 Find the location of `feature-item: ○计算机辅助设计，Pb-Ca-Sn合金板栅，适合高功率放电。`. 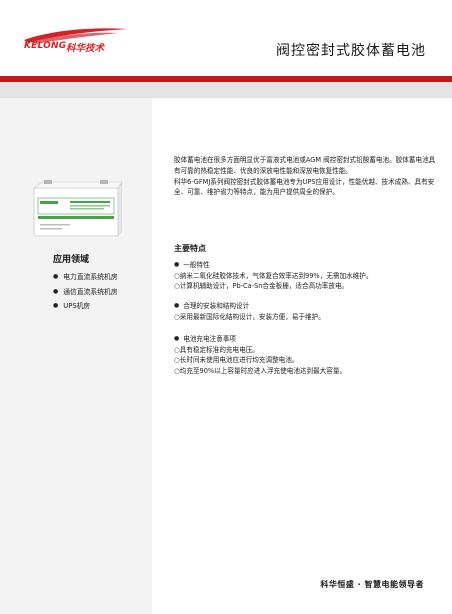

feature-item: ○计算机辅助设计，Pb-Ca-Sn合金板栅，适合高功率放电。 is located at coordinates (261, 286).